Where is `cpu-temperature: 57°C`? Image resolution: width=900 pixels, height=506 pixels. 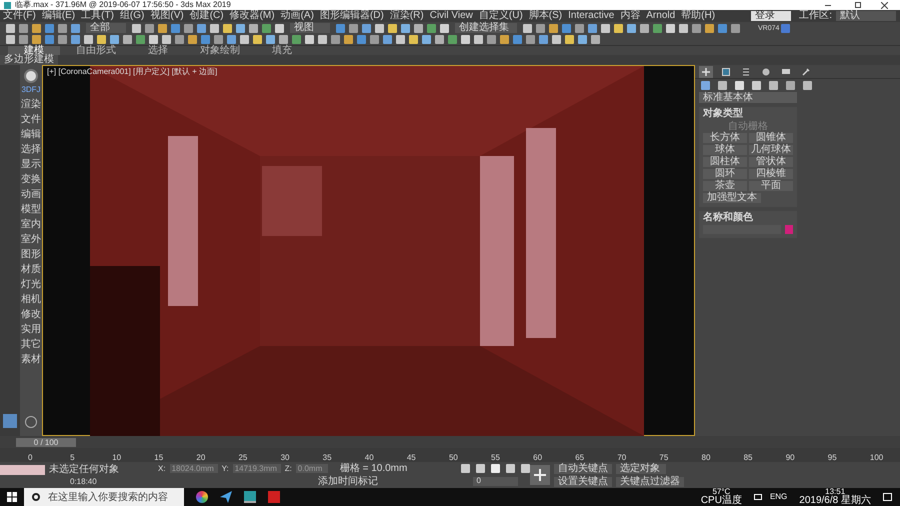
cpu-temperature: 57°C is located at coordinates (721, 492).